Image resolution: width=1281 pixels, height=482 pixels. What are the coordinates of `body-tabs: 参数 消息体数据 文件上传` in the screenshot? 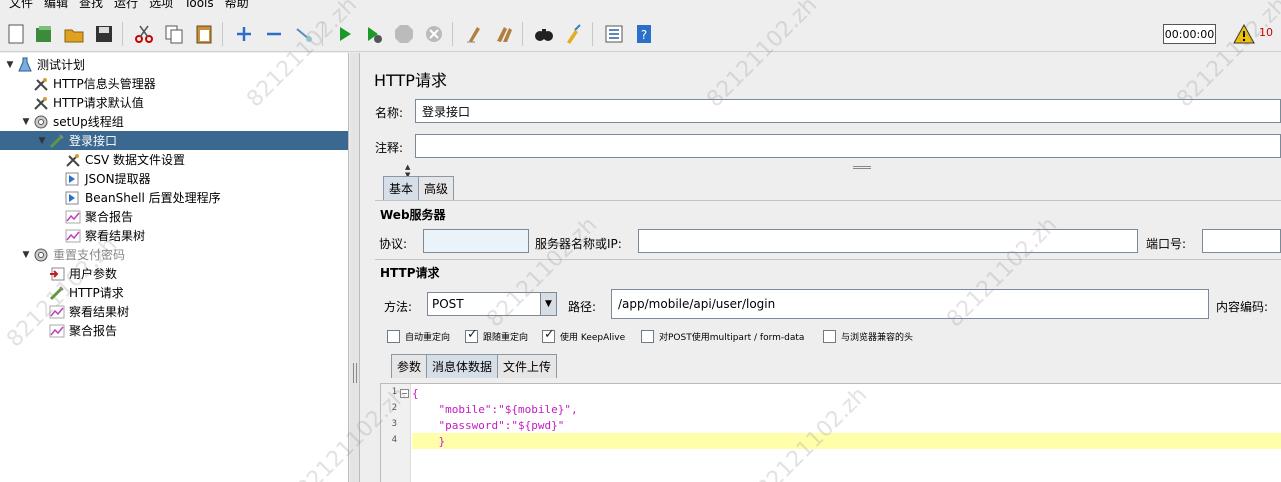 It's located at (474, 366).